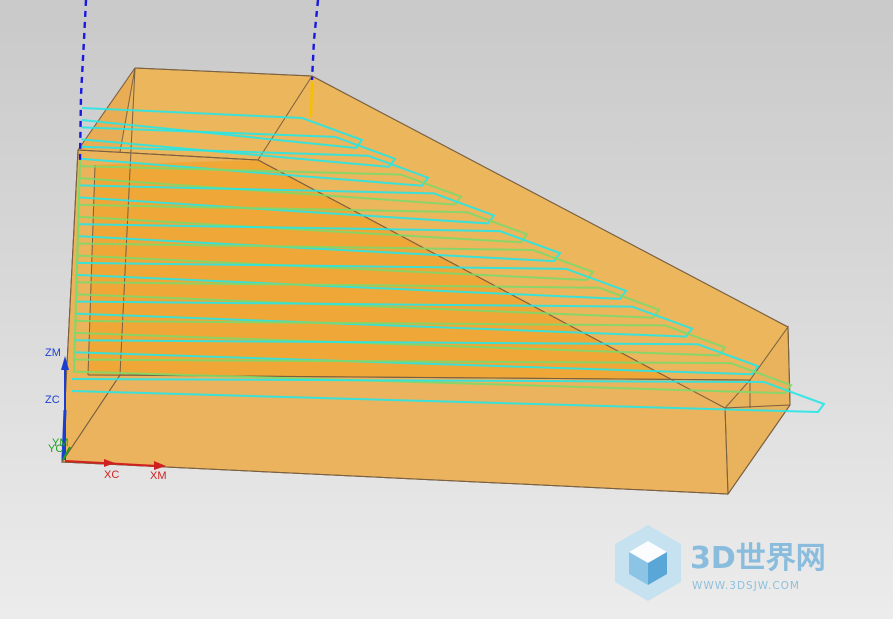  Describe the element at coordinates (83, 80) in the screenshot. I see `rapid-approach-left` at that location.